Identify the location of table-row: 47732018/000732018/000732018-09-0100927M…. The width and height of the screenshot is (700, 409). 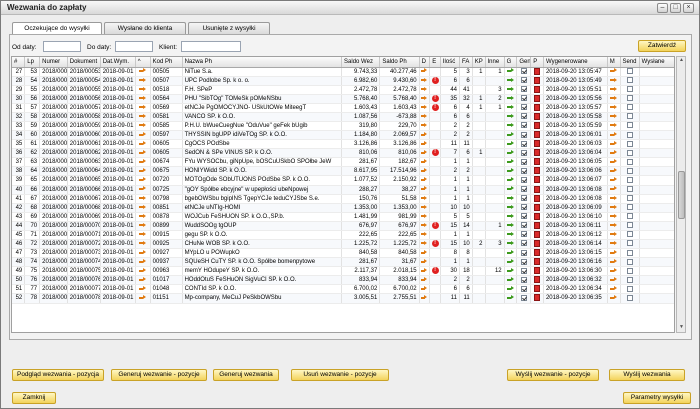
(343, 253).